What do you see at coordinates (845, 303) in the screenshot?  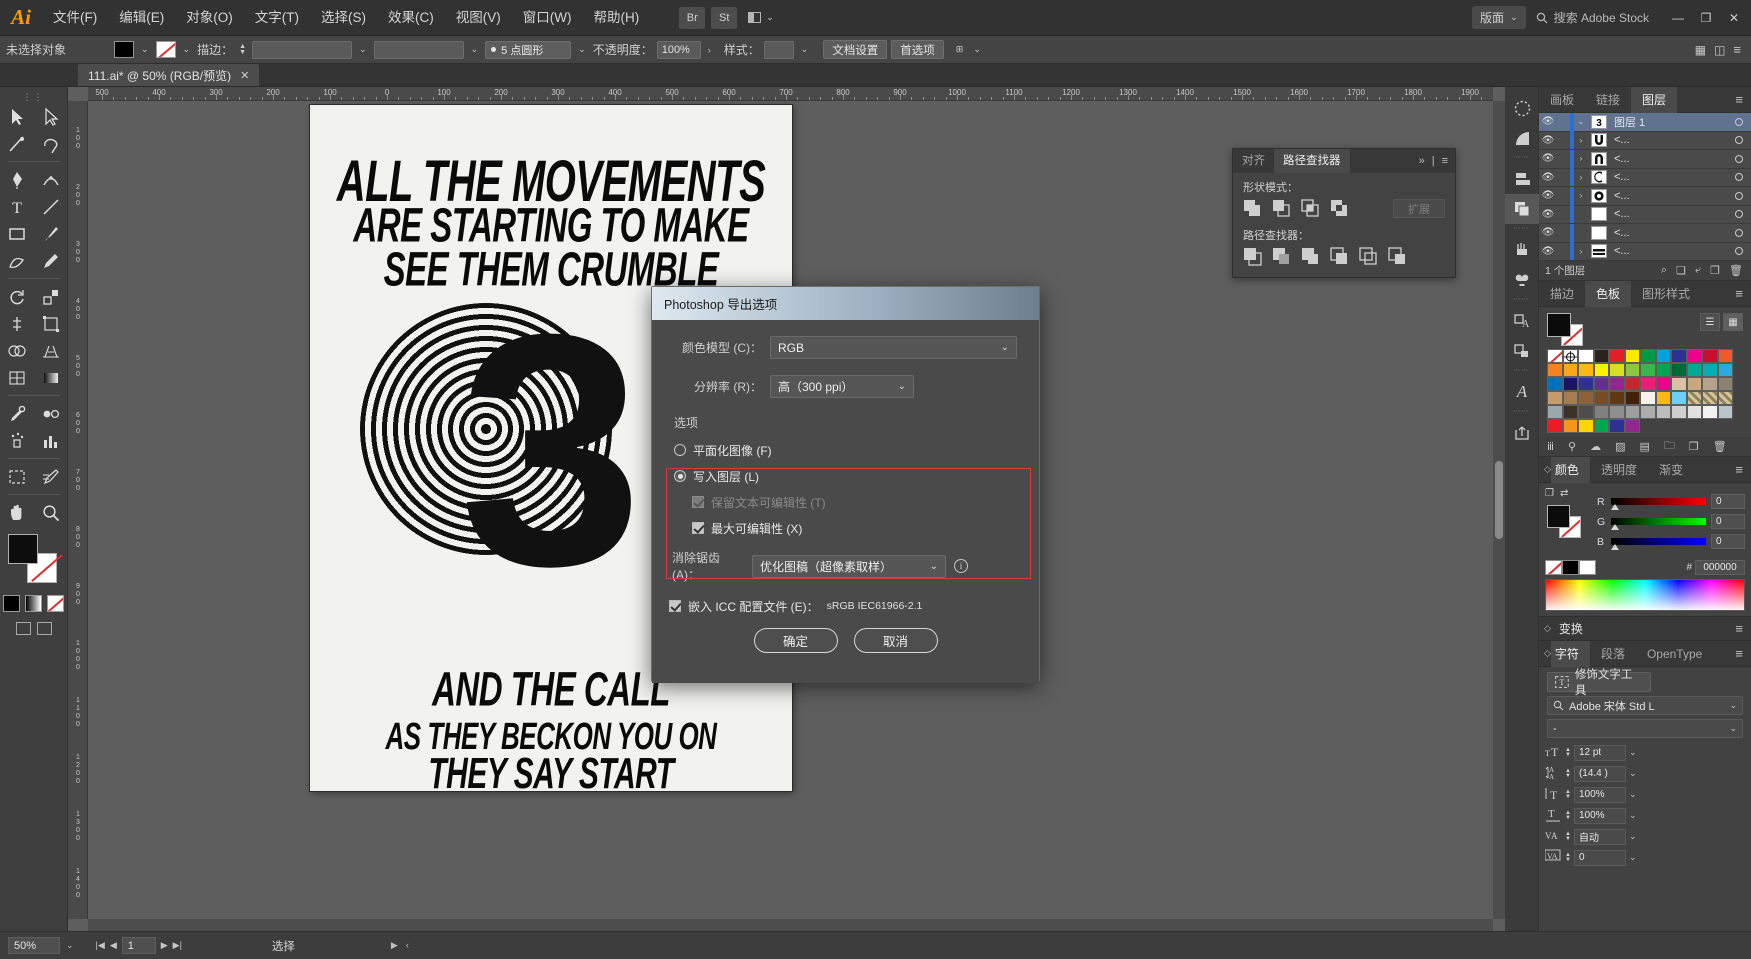 I see `dialog-title: Photoshop 导出选项` at bounding box center [845, 303].